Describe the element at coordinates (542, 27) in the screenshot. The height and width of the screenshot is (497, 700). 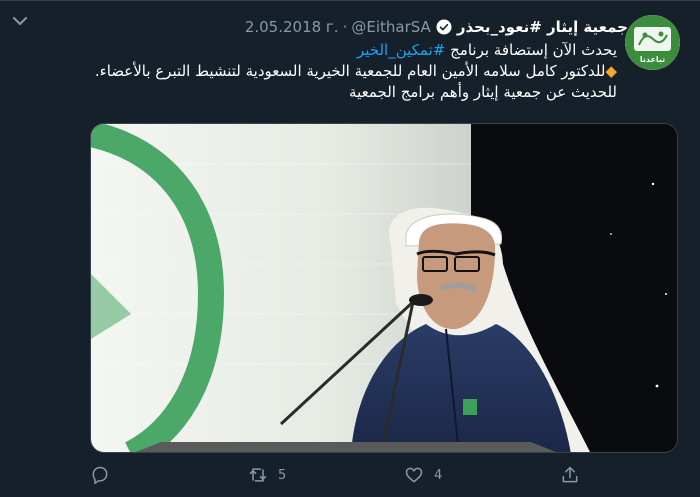
I see `display-name: جمعية إيثار #نعود_بحذر` at that location.